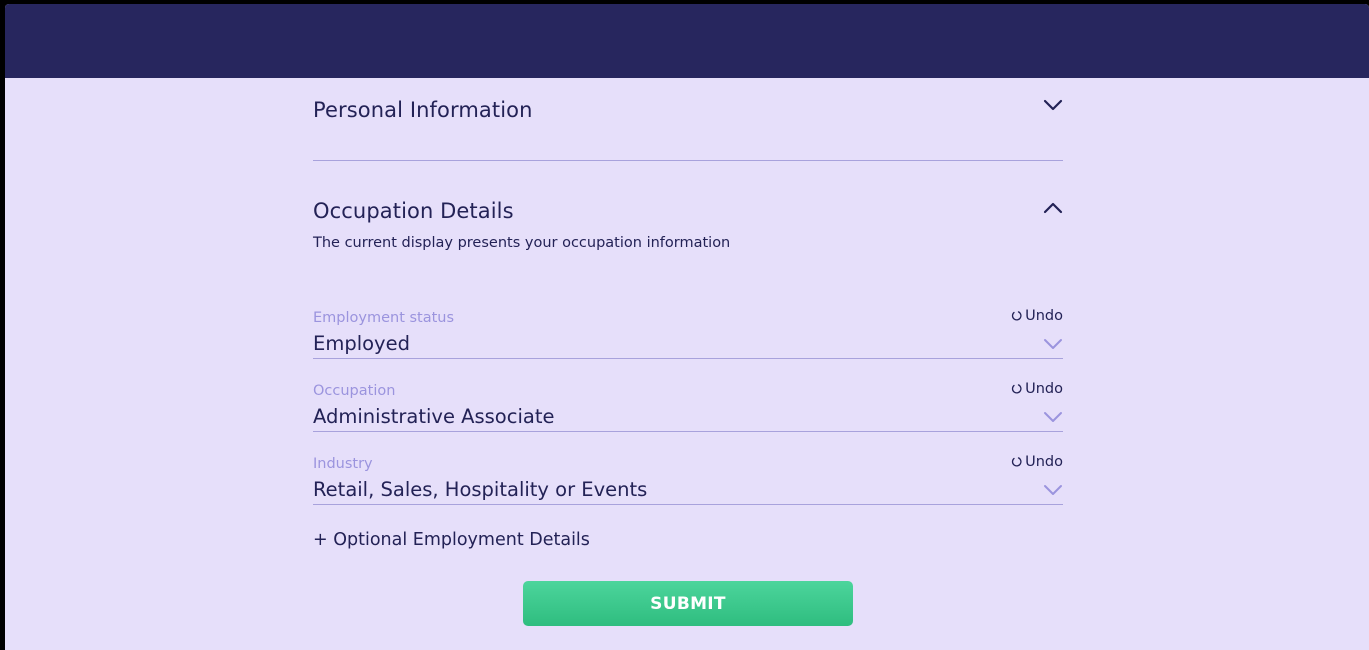 Image resolution: width=1369 pixels, height=650 pixels. I want to click on personal-info-title: Personal Information, so click(423, 110).